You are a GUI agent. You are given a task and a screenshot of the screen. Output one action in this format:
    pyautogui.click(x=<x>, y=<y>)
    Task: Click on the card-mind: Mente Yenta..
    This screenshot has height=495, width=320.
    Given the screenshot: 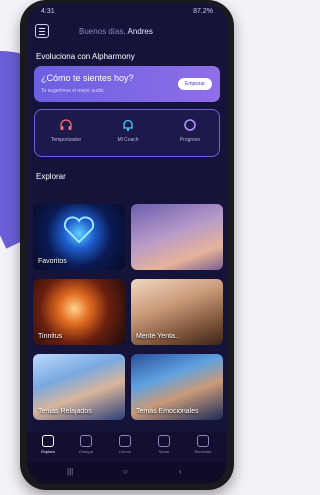 What is the action you would take?
    pyautogui.click(x=177, y=312)
    